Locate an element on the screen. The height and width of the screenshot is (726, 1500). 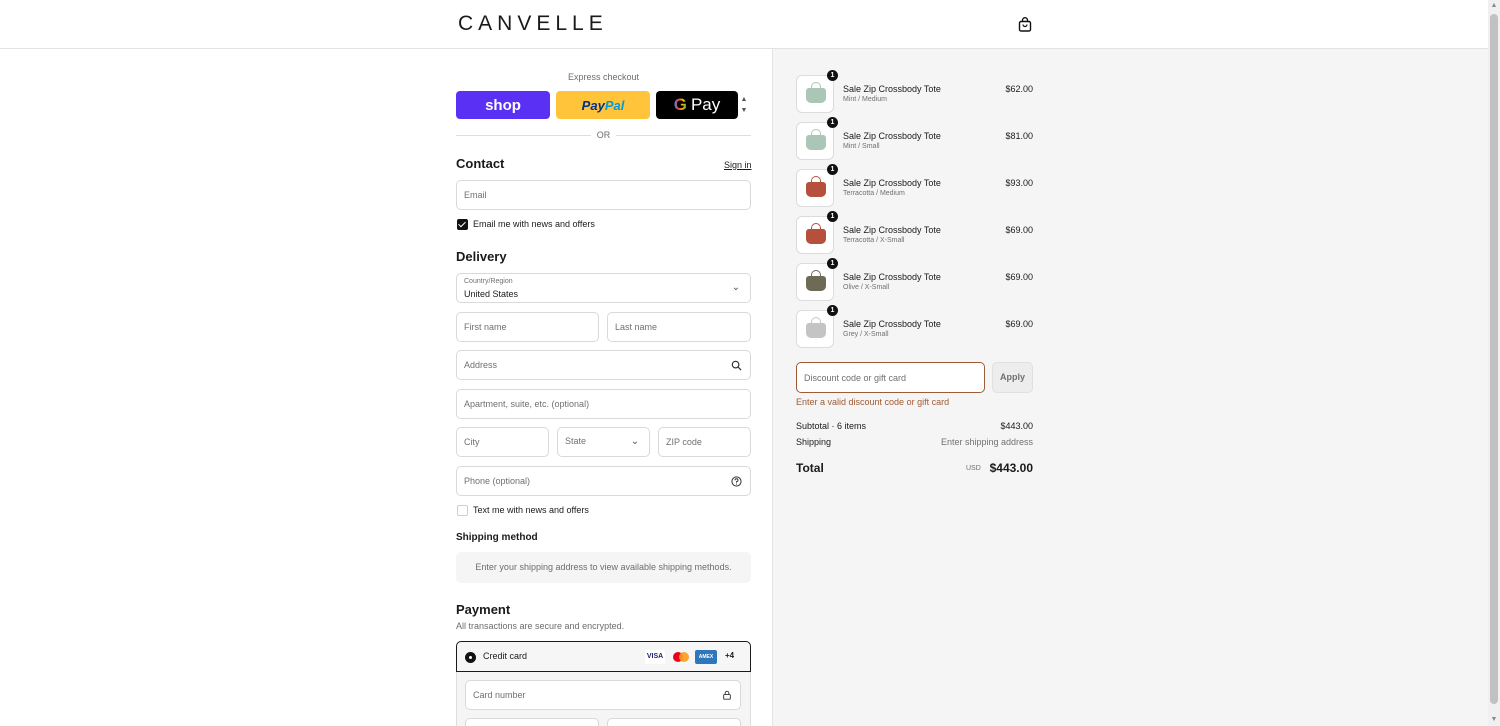
zip-field: ZIP code is located at coordinates (704, 442).